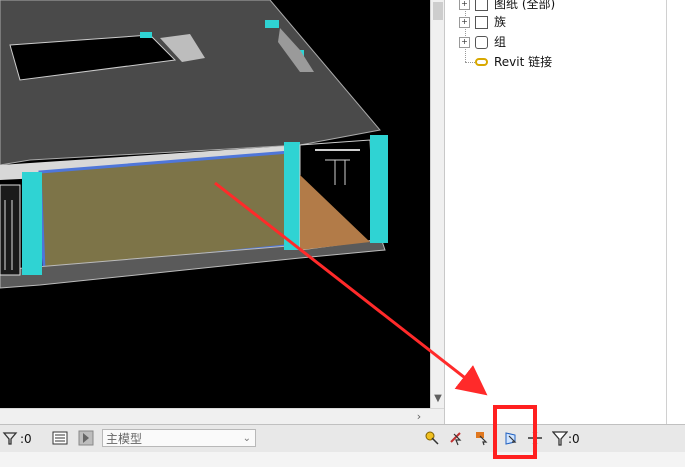 This screenshot has height=467, width=685. I want to click on tree-item-revit-links: Revit 链接, so click(513, 62).